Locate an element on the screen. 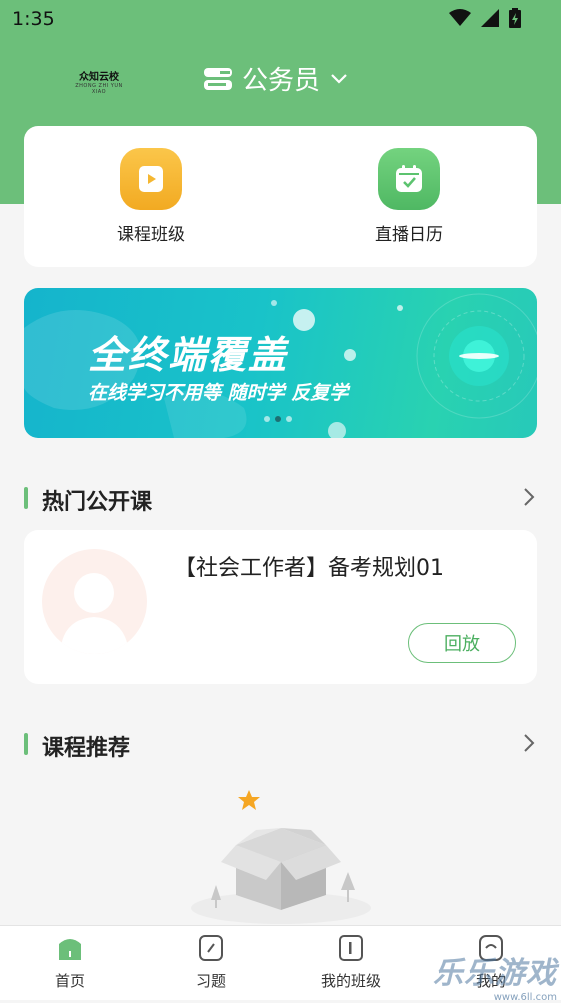 The width and height of the screenshot is (561, 1003). tab-my-class: 我的班级 is located at coordinates (351, 962).